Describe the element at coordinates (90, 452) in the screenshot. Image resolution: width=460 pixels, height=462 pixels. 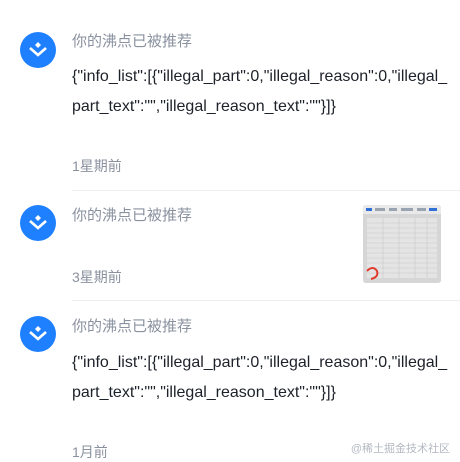
I see `notification-time: 1月前` at that location.